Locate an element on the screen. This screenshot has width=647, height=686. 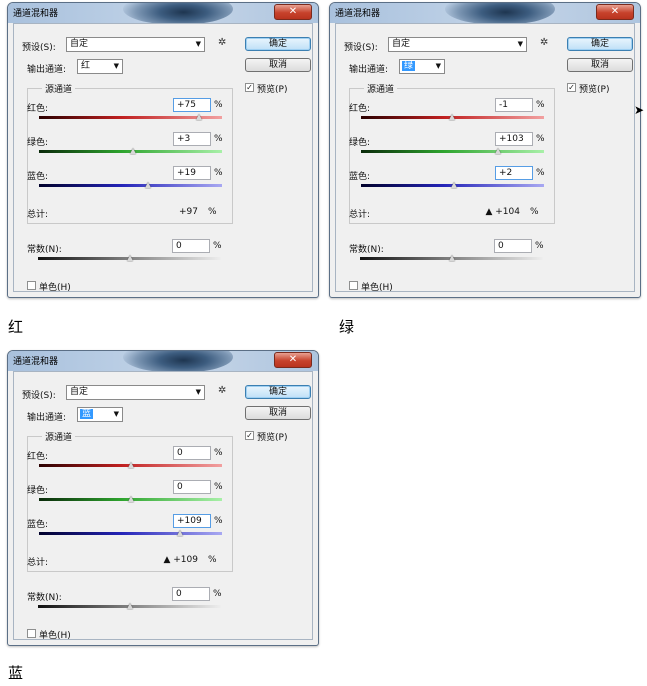
total-percent: % is located at coordinates (212, 212).